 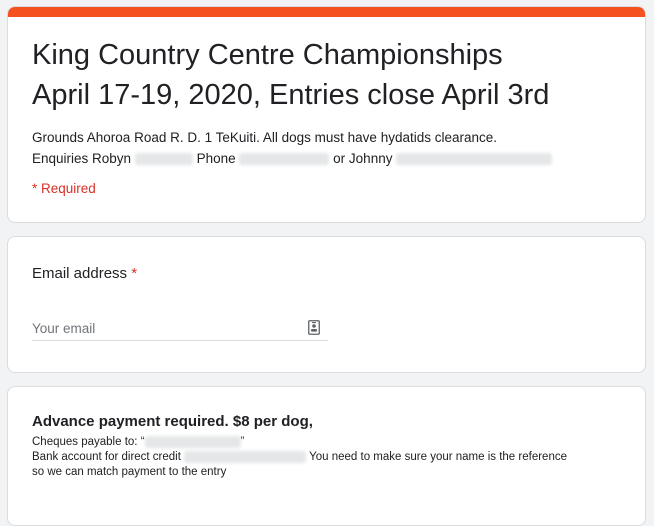 I want to click on email-question-label: Email address *, so click(x=84, y=273).